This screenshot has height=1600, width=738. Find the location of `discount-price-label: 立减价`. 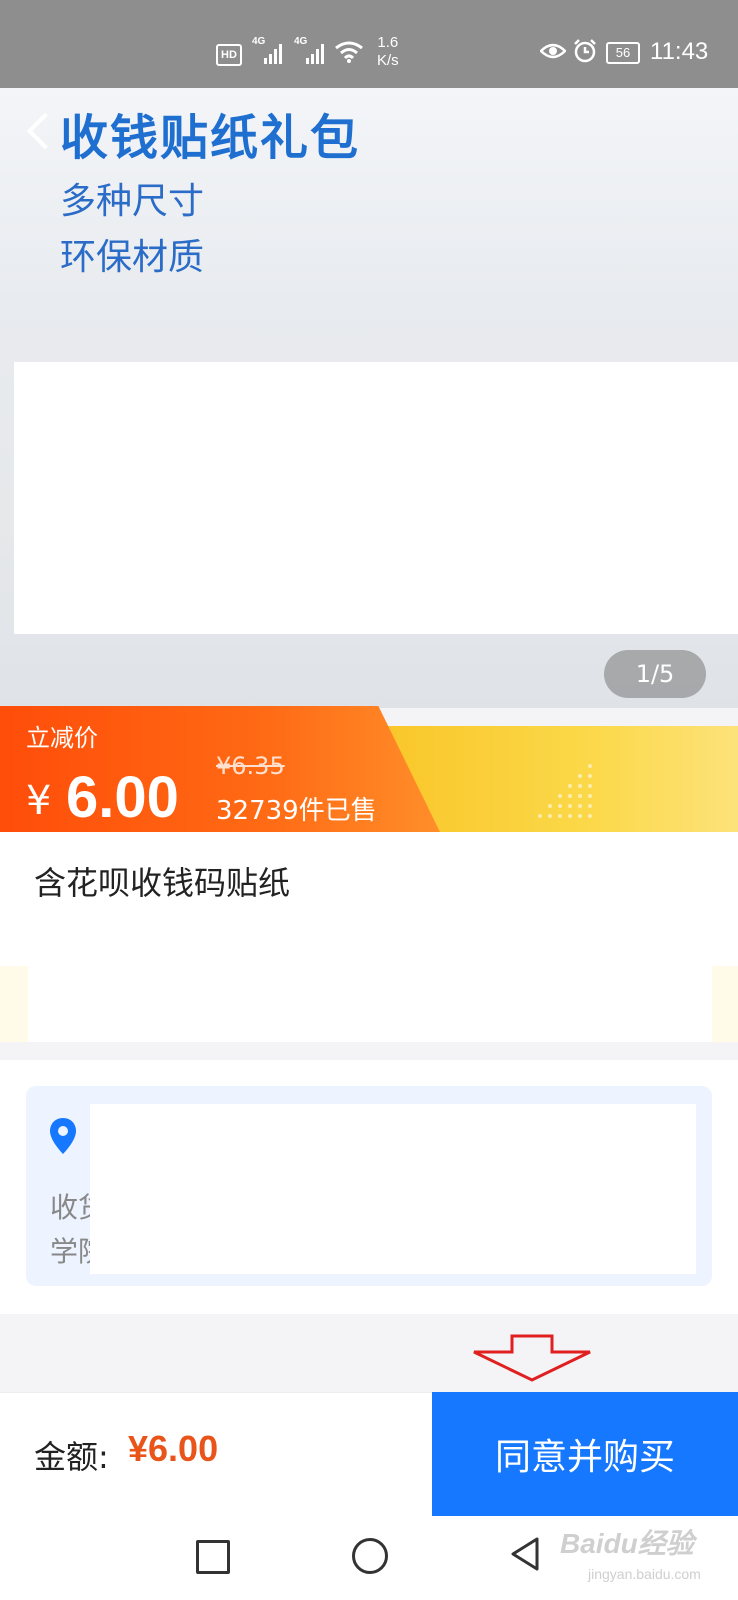

discount-price-label: 立减价 is located at coordinates (62, 738).